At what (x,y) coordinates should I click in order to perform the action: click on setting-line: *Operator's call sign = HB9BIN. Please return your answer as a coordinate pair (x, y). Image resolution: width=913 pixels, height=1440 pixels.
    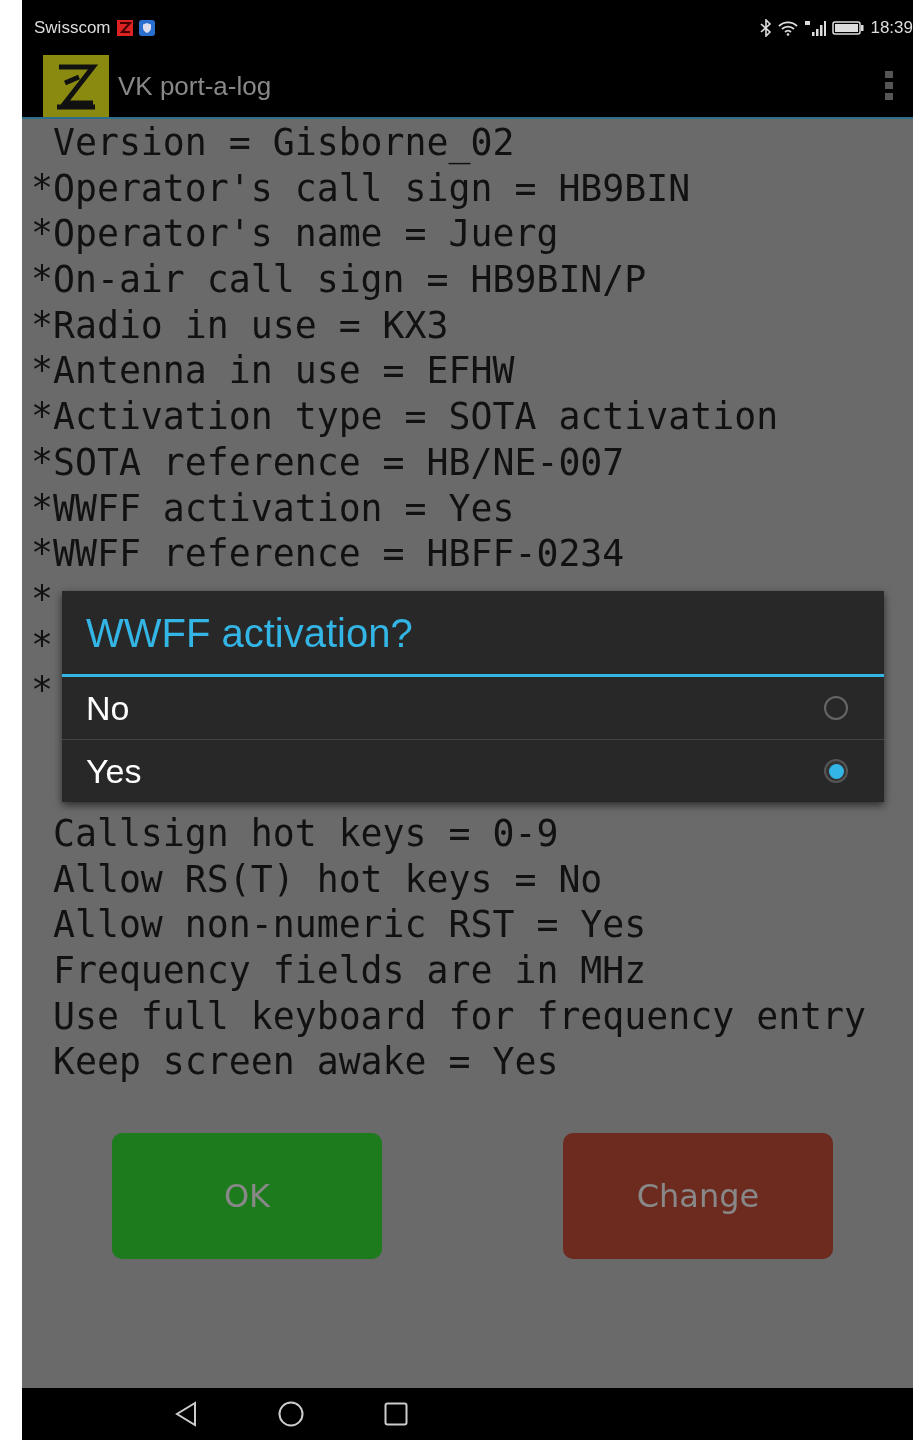
    Looking at the image, I should click on (361, 188).